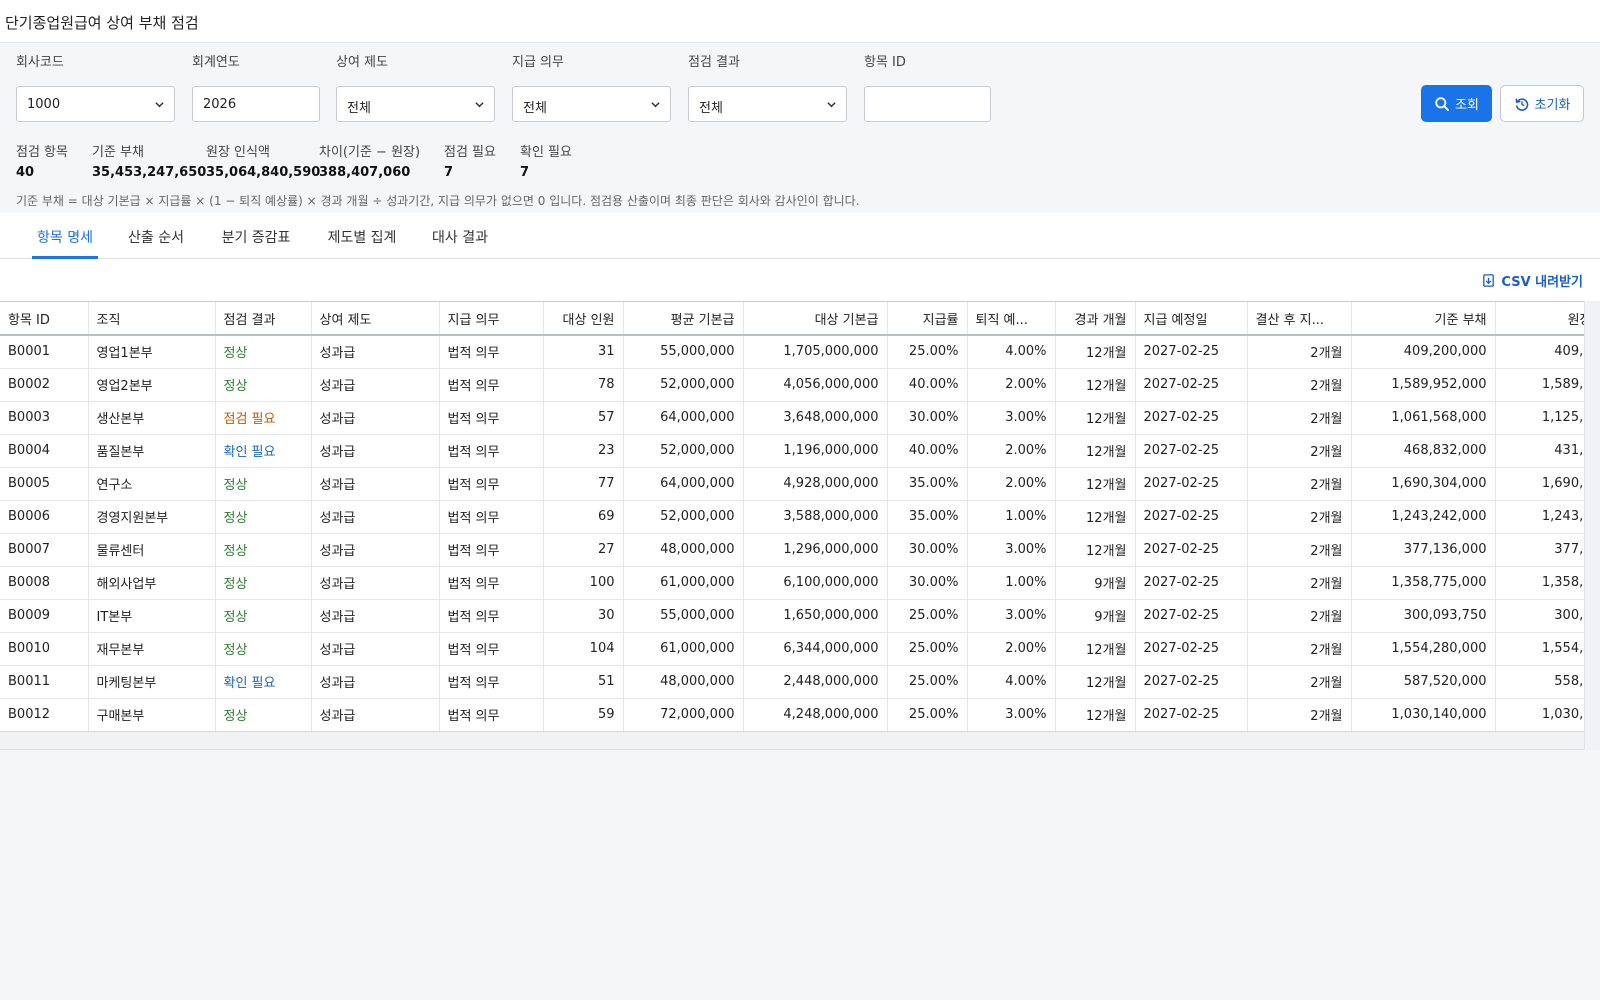 The width and height of the screenshot is (1600, 1000). I want to click on table-cell: 1,650,000,000, so click(815, 616).